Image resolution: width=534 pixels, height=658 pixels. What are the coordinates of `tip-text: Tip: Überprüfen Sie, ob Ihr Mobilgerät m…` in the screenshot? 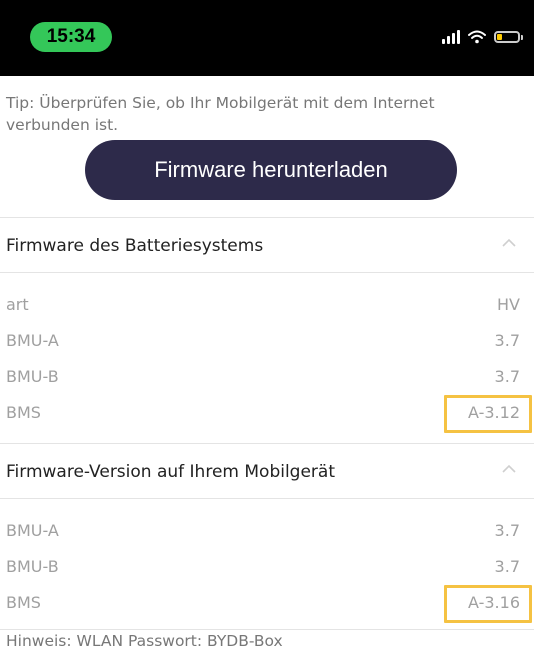 It's located at (220, 114).